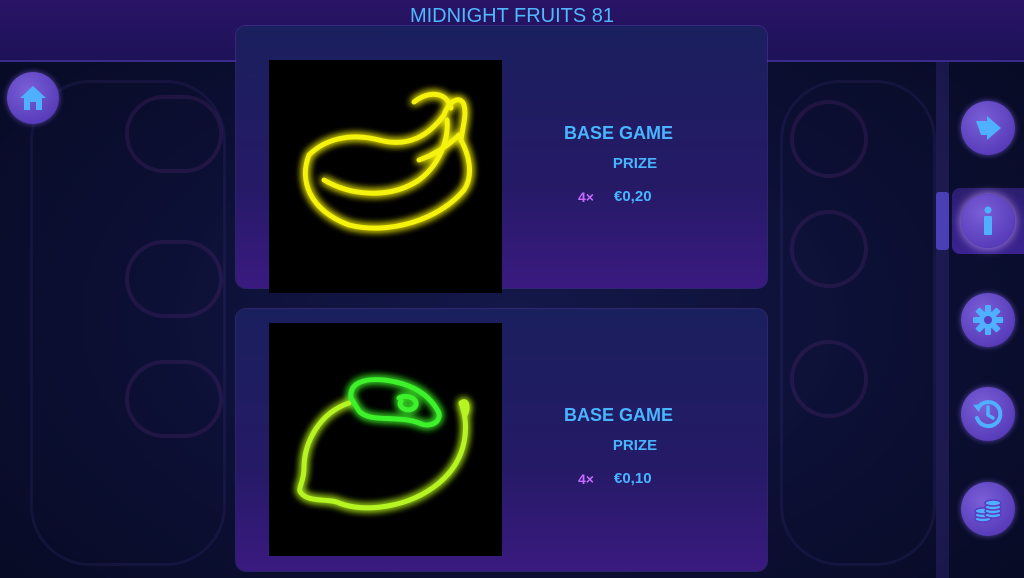 The width and height of the screenshot is (1024, 578). Describe the element at coordinates (387, 161) in the screenshot. I see `banana-icon` at that location.